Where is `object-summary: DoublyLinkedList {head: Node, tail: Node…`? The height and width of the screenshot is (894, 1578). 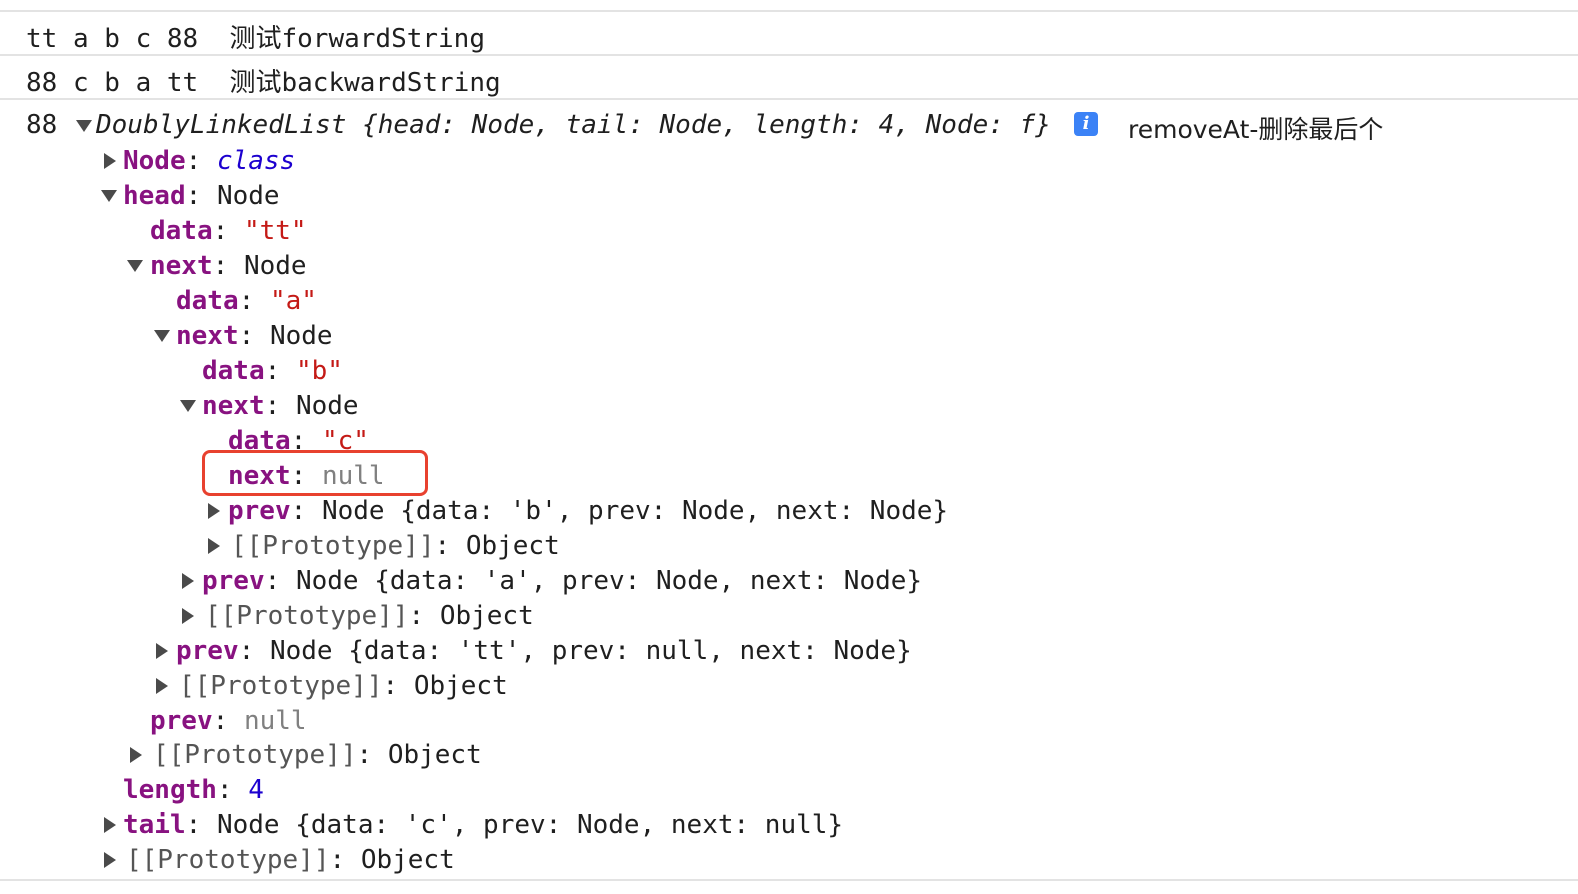
object-summary: DoublyLinkedList {head: Node, tail: Node… is located at coordinates (573, 125).